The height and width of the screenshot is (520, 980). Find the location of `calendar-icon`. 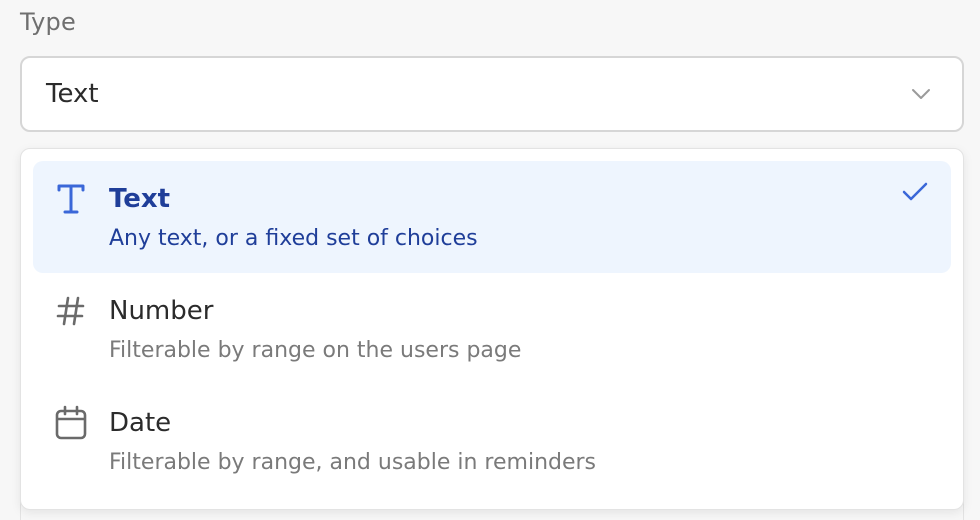

calendar-icon is located at coordinates (71, 423).